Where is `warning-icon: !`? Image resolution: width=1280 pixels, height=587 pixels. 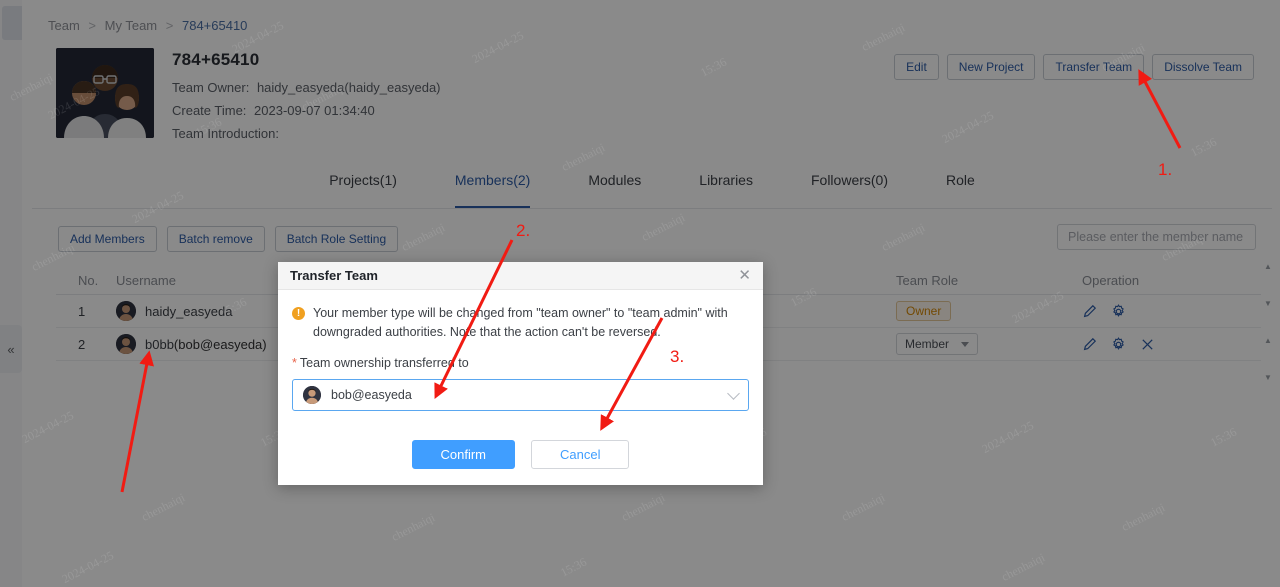
warning-icon: ! is located at coordinates (298, 313).